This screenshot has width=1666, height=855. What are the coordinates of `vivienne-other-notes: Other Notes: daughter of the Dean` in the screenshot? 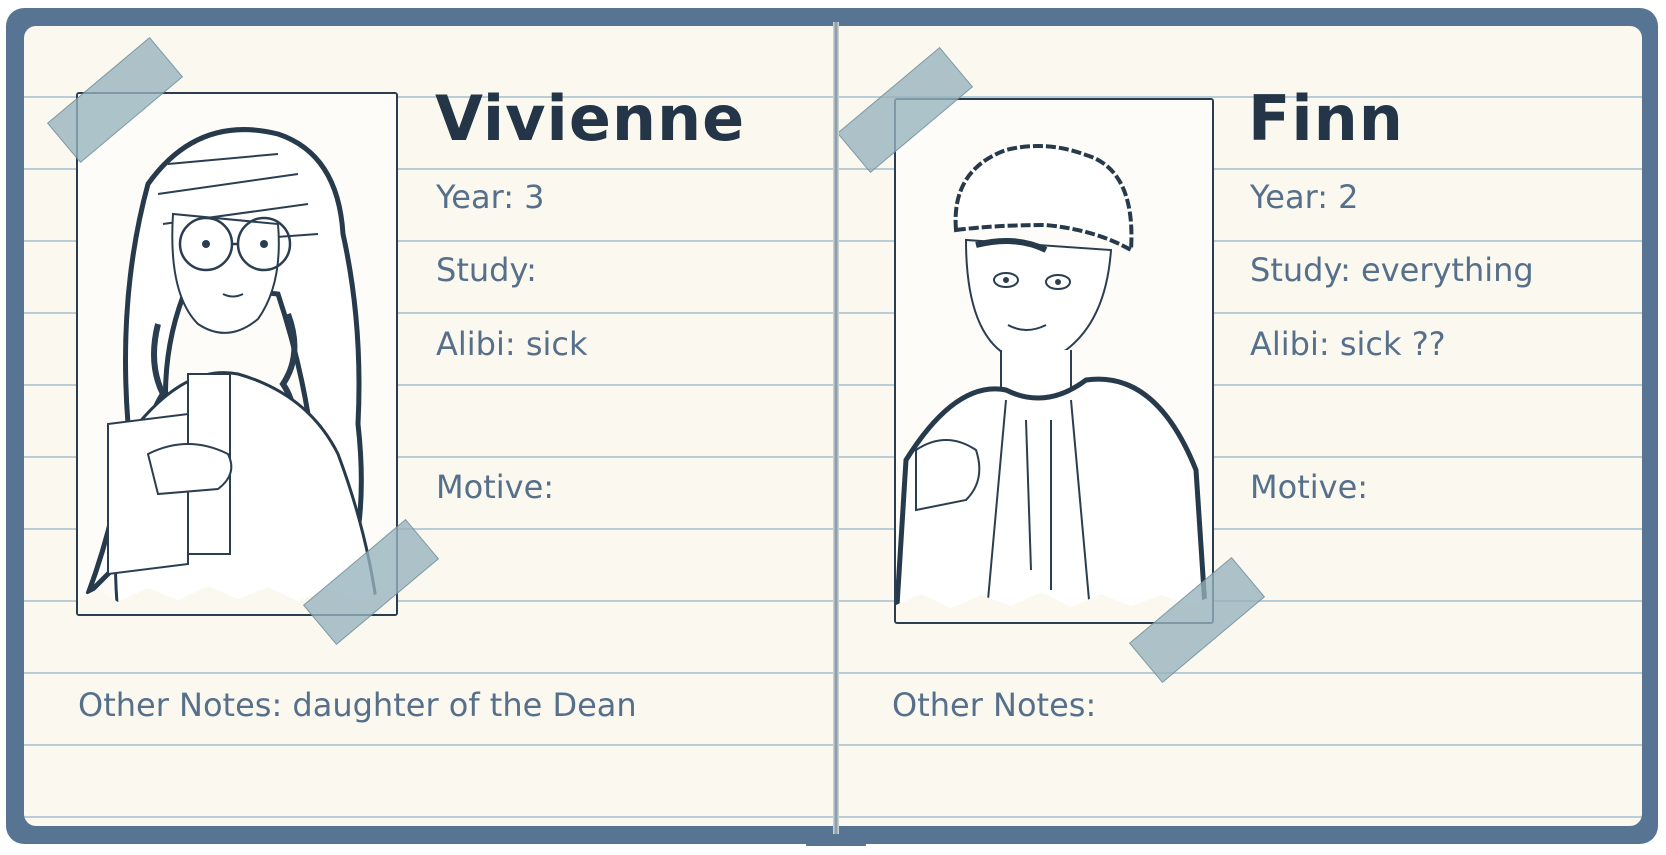 It's located at (357, 705).